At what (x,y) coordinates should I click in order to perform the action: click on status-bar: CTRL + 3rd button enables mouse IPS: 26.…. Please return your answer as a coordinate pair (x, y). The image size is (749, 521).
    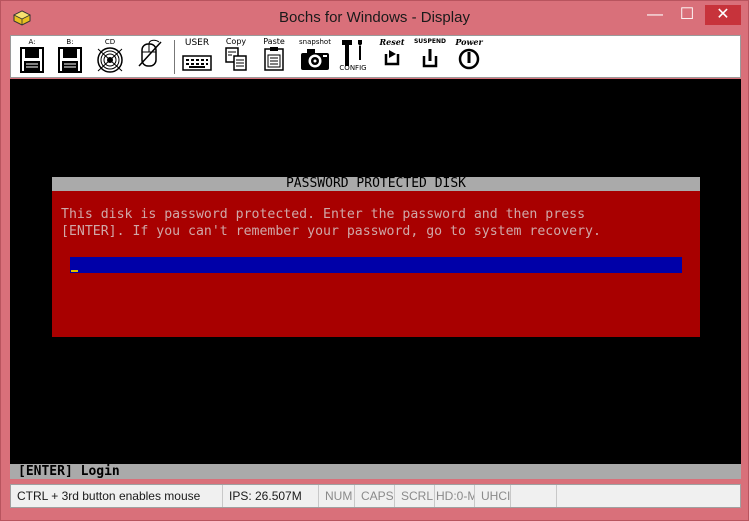
    Looking at the image, I should click on (375, 496).